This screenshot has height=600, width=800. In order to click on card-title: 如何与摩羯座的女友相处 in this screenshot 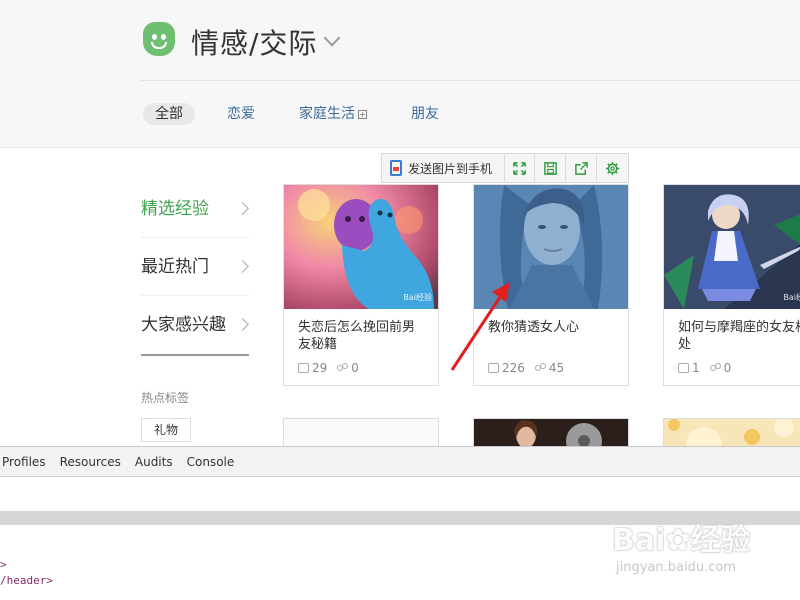, I will do `click(732, 335)`.